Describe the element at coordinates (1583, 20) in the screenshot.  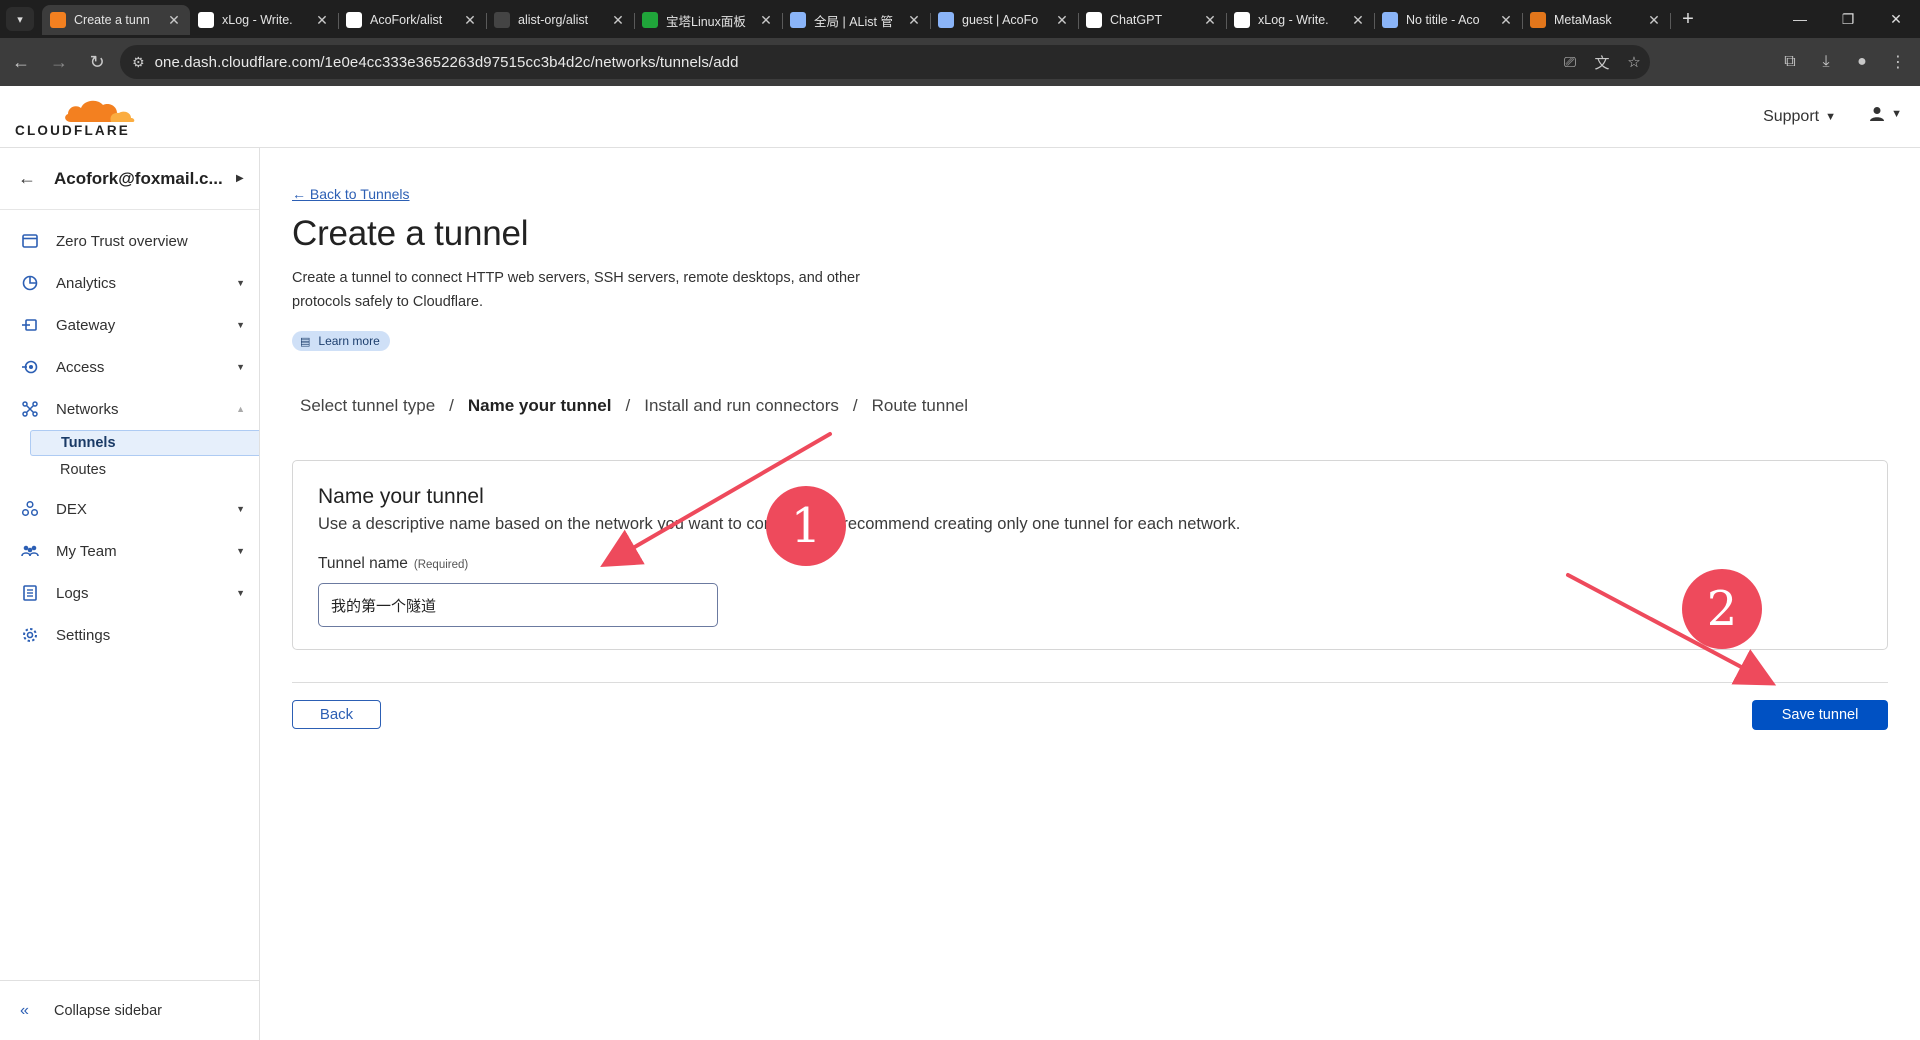
I see `browser-tab-label: MetaMask` at that location.